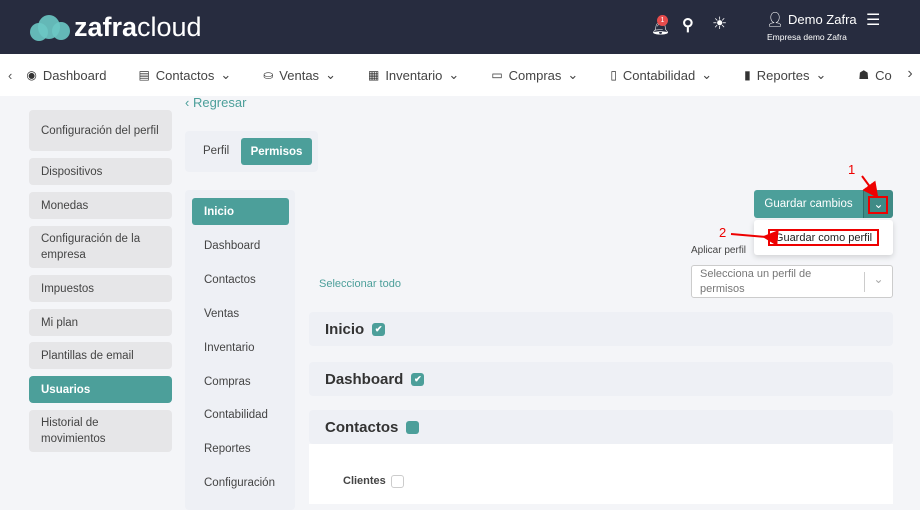  I want to click on annotation-label-2: 2, so click(723, 232).